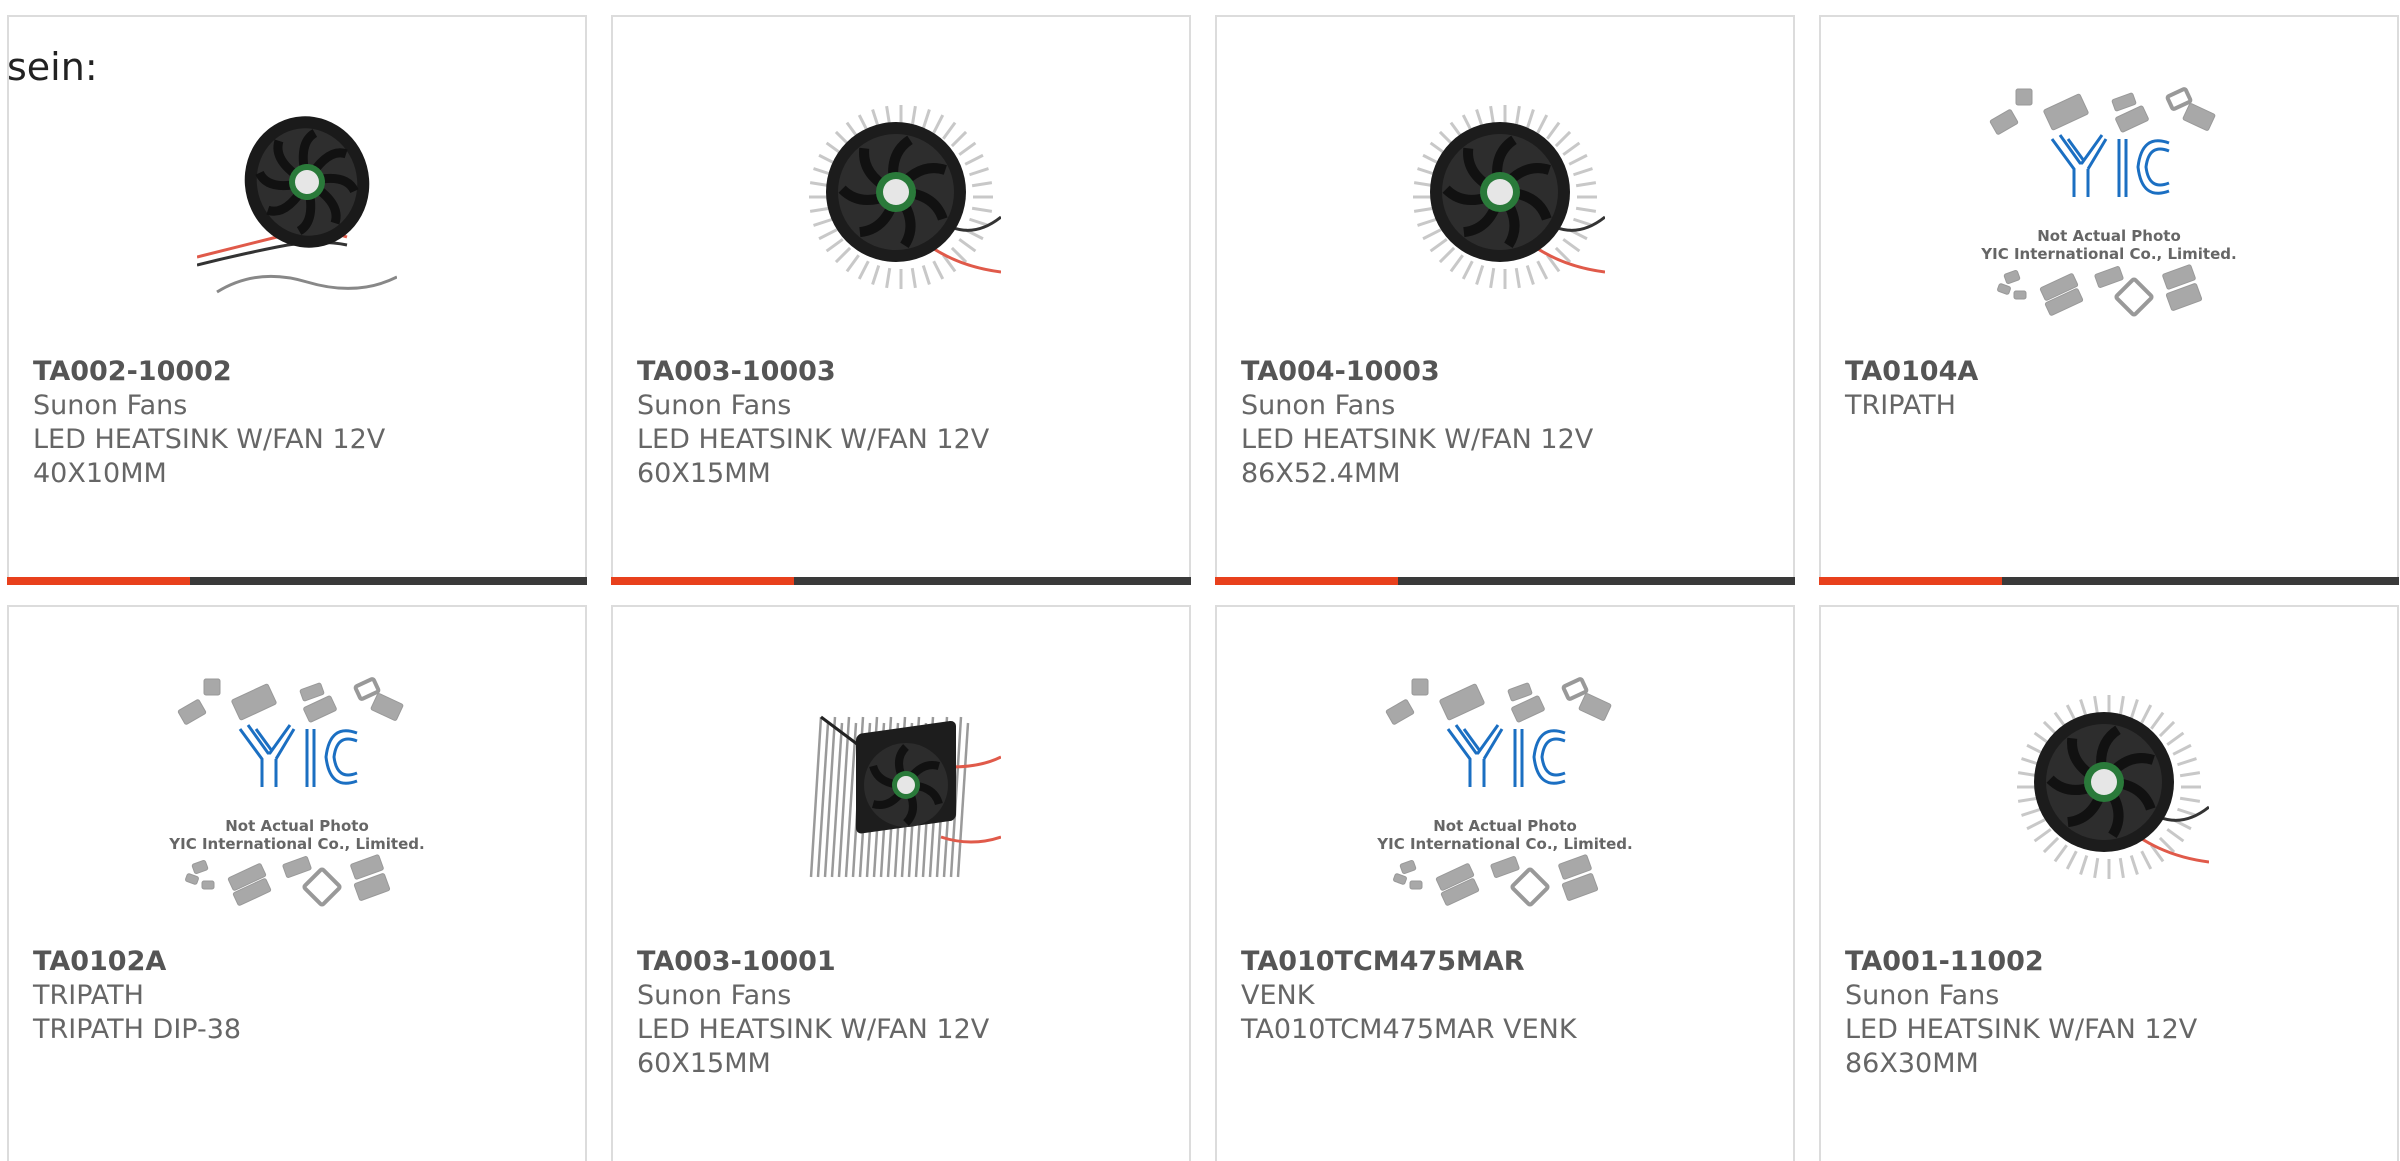 The image size is (2400, 1161). I want to click on product-description-line-2: 40X10MM, so click(100, 473).